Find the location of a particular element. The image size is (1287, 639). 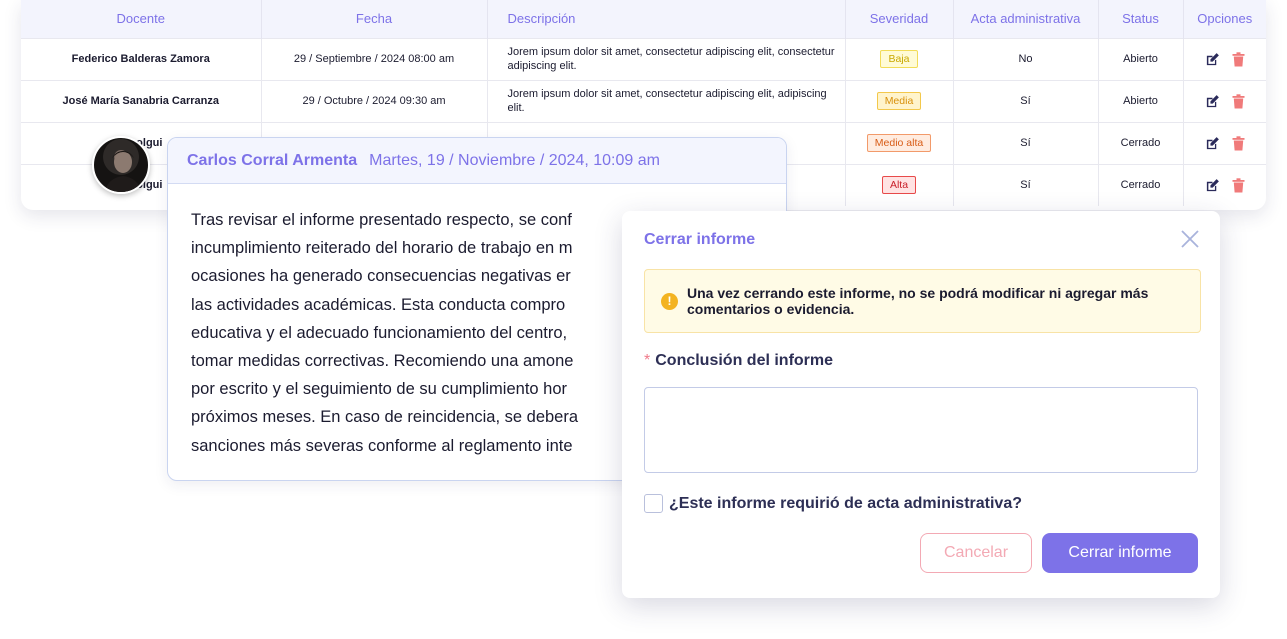

column-header-opciones: Opciones is located at coordinates (1224, 19).